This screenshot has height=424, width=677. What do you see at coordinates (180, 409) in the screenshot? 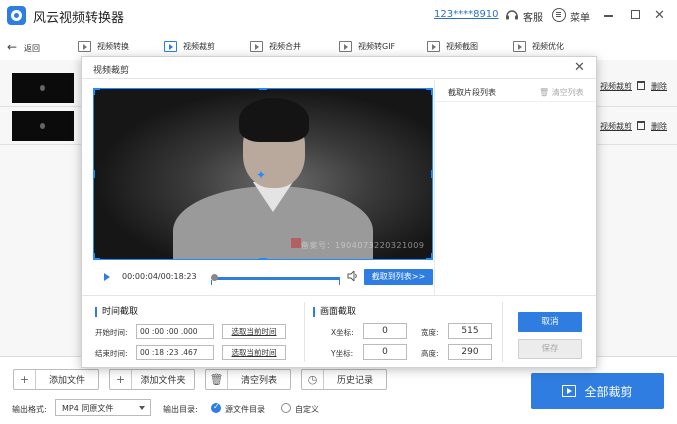
I see `output-dir-label: 输出目录:` at bounding box center [180, 409].